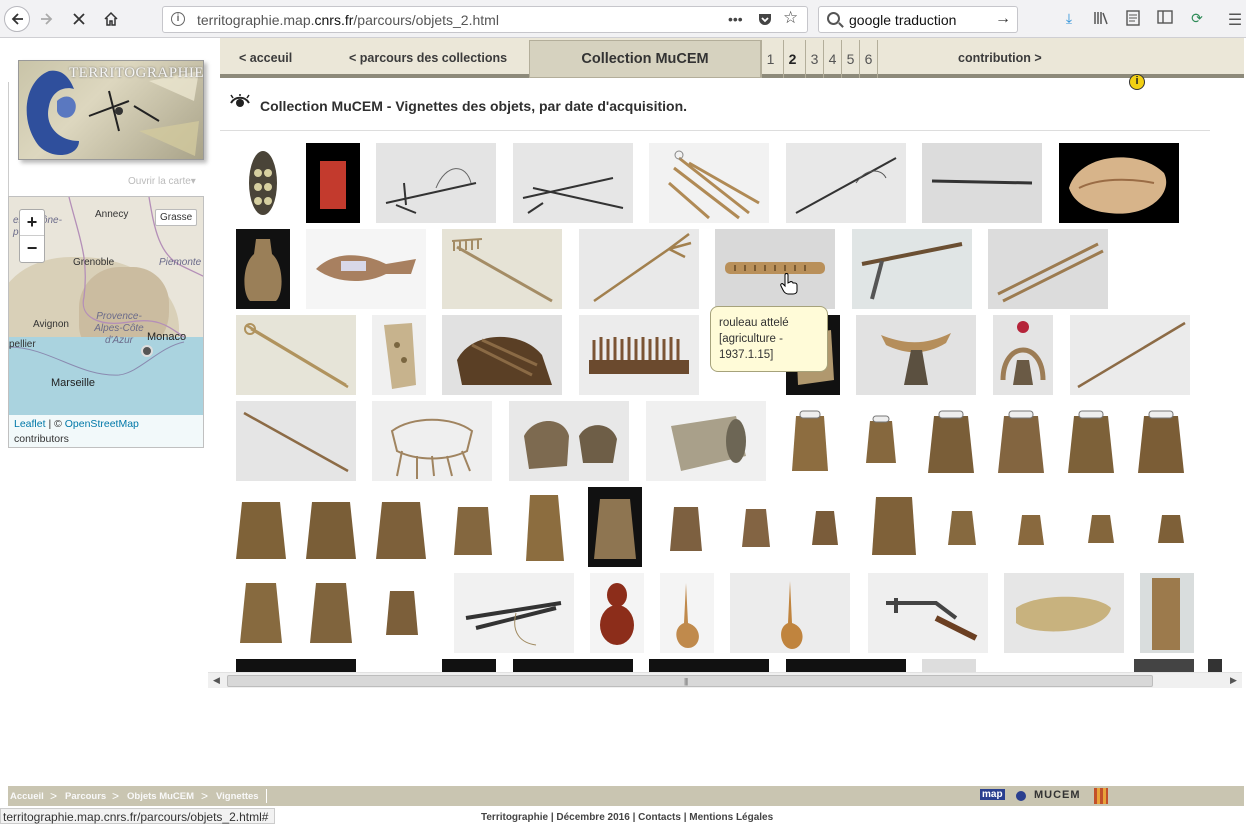 The height and width of the screenshot is (824, 1246). What do you see at coordinates (17, 19) in the screenshot?
I see `back-button` at bounding box center [17, 19].